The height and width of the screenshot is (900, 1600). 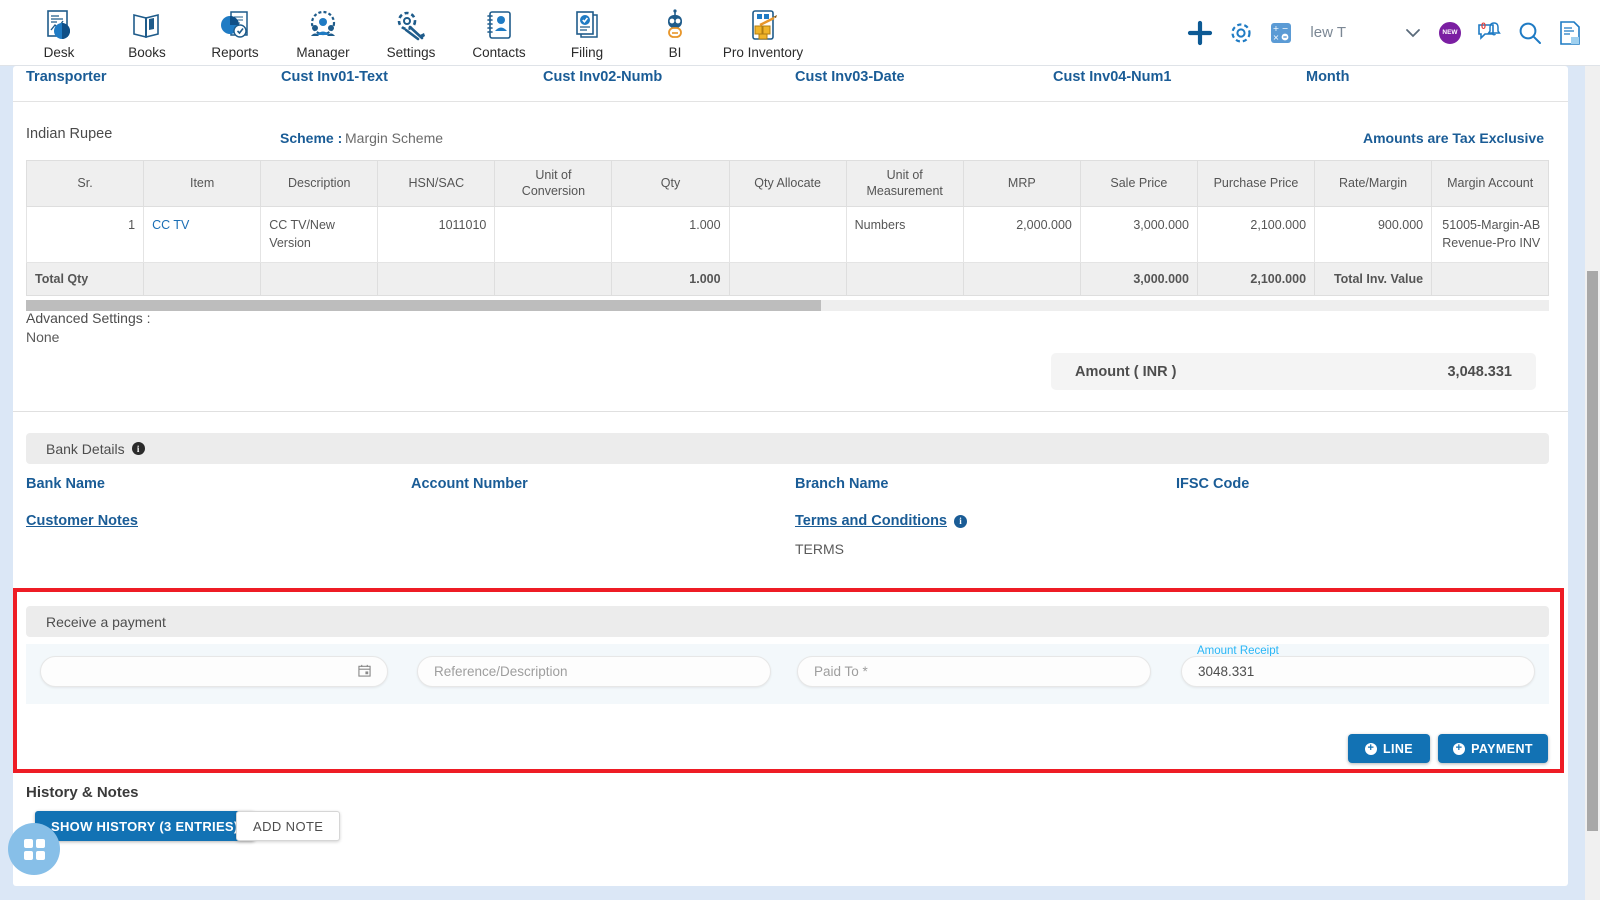 What do you see at coordinates (1592, 551) in the screenshot?
I see `vertical-scrollbar-thumb` at bounding box center [1592, 551].